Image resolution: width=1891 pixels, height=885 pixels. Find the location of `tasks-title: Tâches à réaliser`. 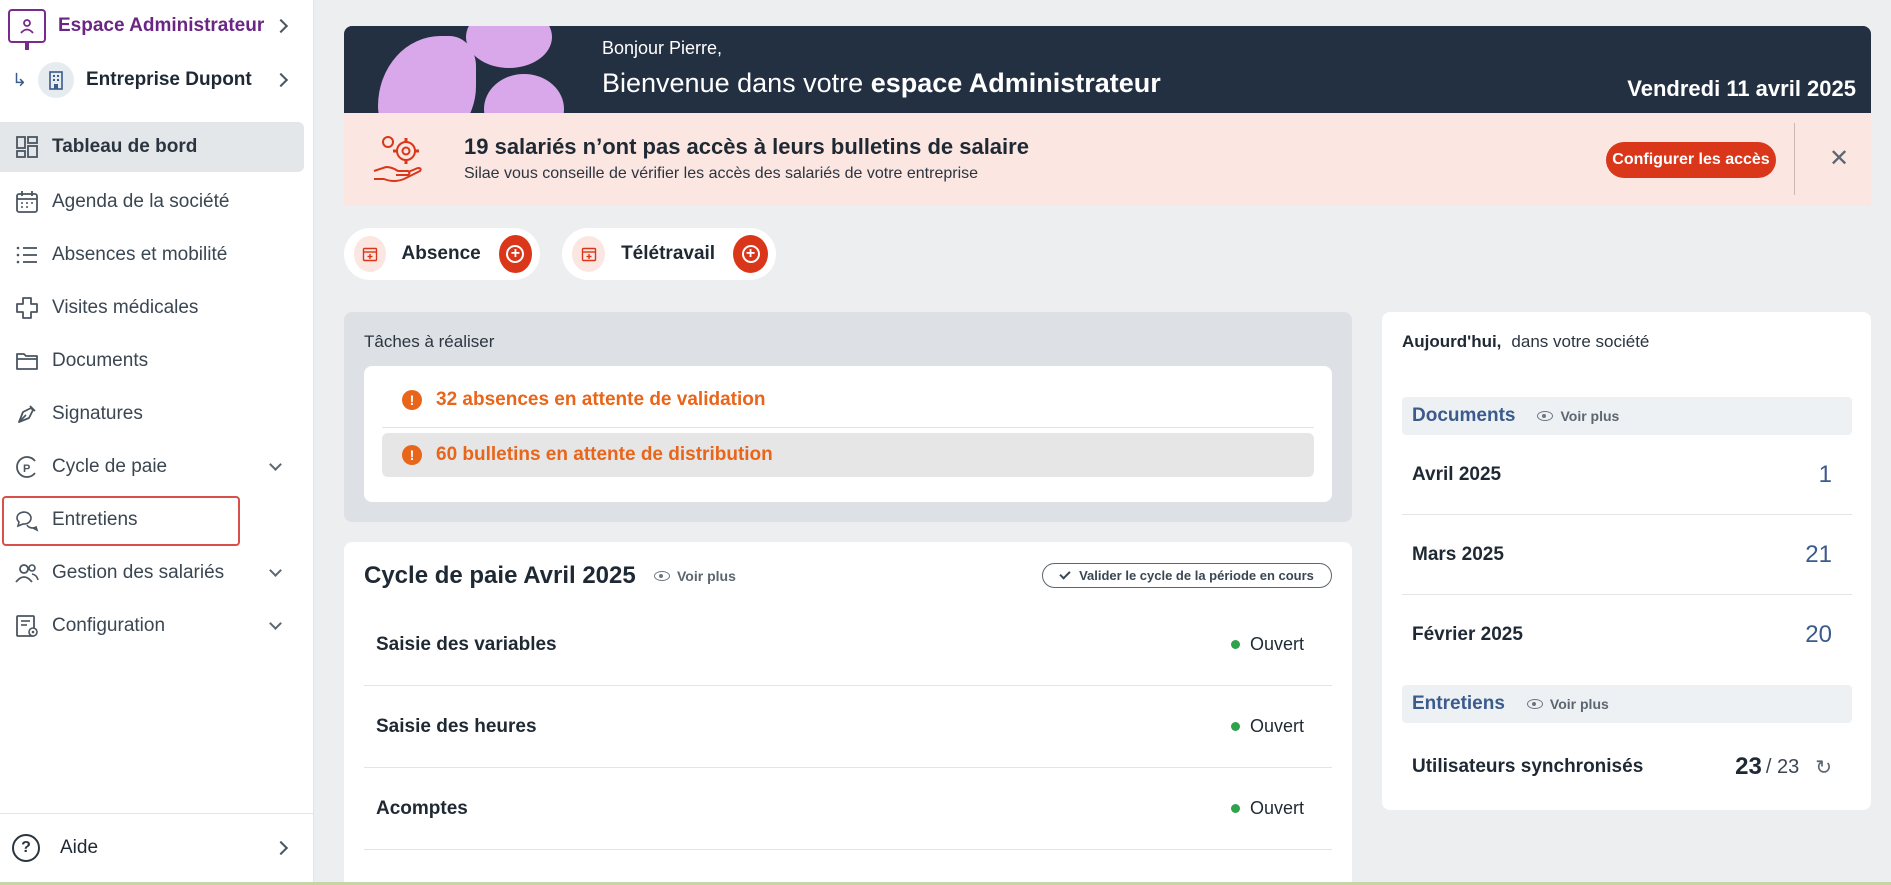

tasks-title: Tâches à réaliser is located at coordinates (429, 341).